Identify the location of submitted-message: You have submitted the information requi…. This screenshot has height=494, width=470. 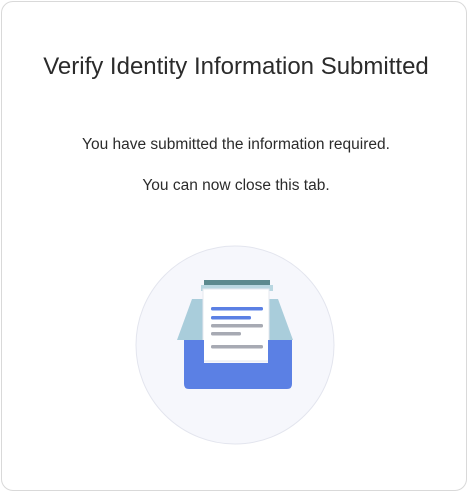
(236, 144).